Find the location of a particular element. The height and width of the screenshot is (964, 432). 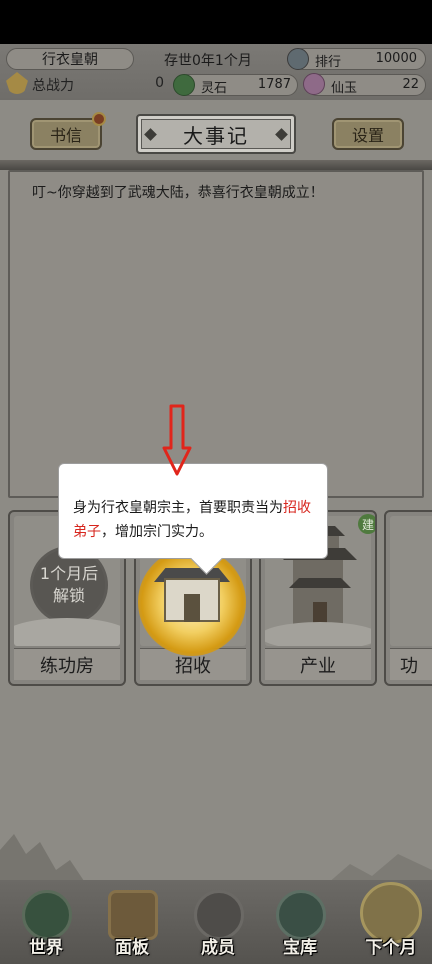

guide-tooltip: 身为行衣皇朝宗主，首要职责当为招收弟子，增加宗门实力。 is located at coordinates (193, 511).